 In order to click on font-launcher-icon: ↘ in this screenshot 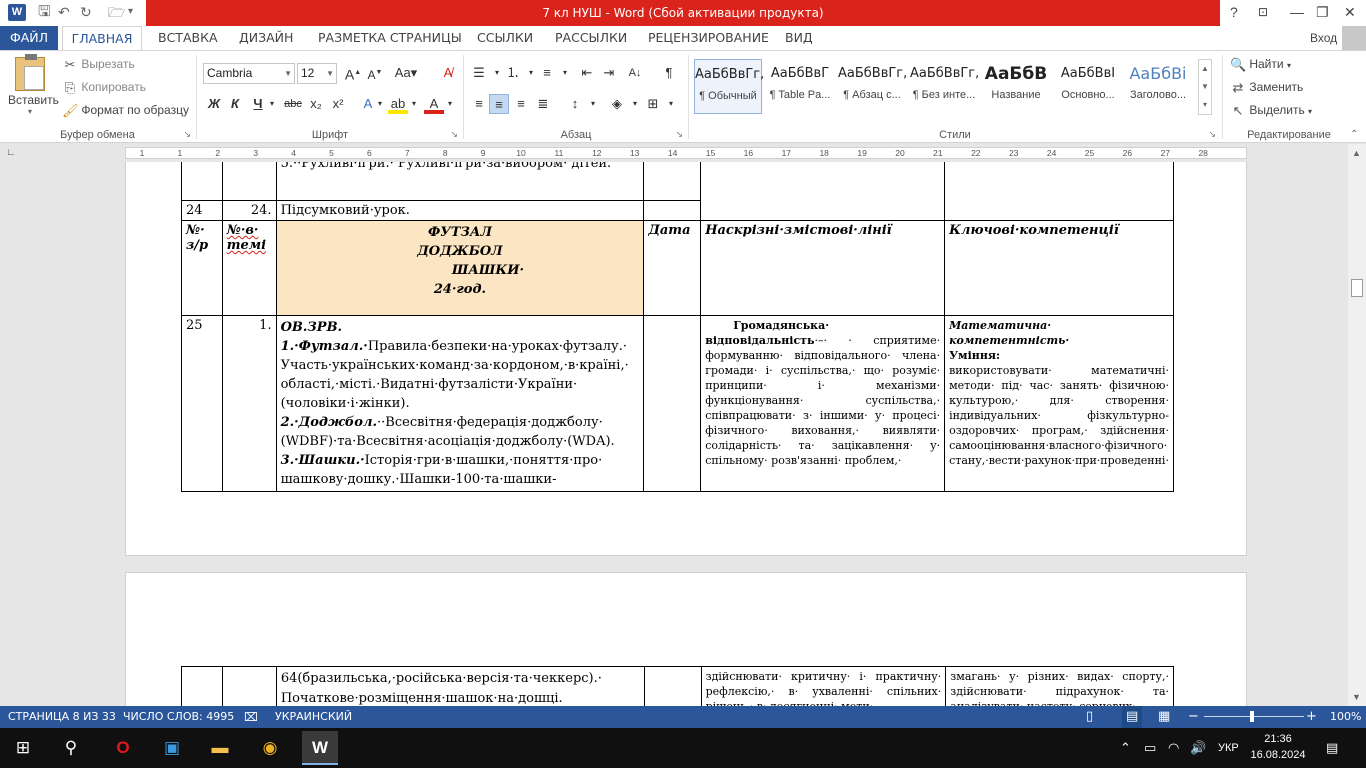, I will do `click(454, 134)`.